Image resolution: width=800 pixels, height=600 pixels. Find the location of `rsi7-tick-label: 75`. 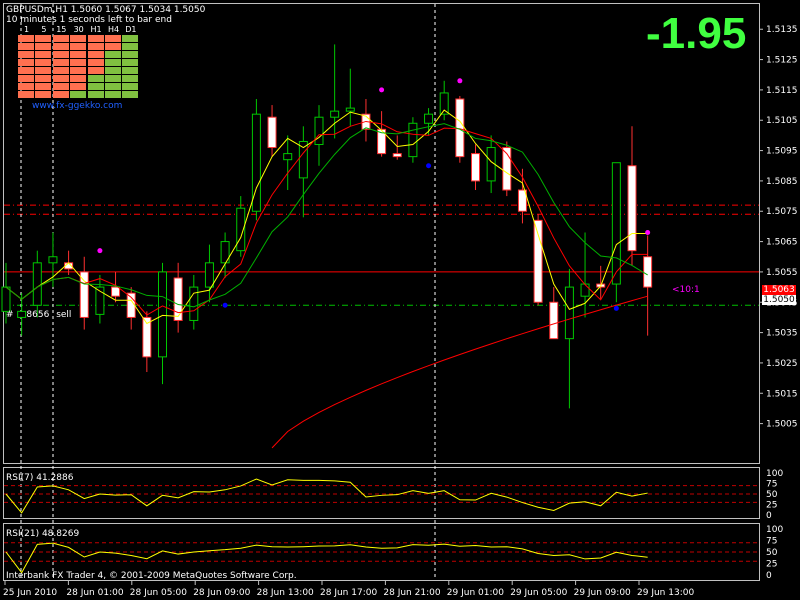

rsi7-tick-label: 75 is located at coordinates (771, 485).